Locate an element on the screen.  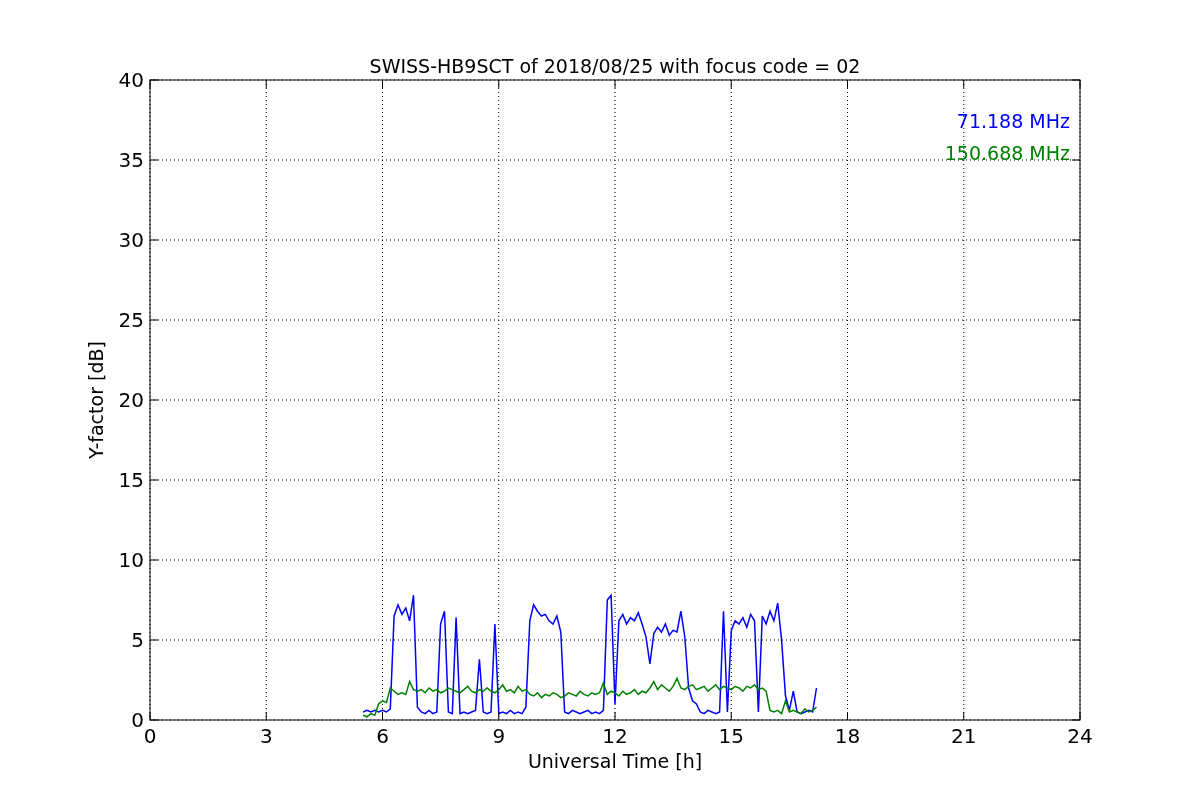
x-axis-label: Universal Time [h] is located at coordinates (615, 761).